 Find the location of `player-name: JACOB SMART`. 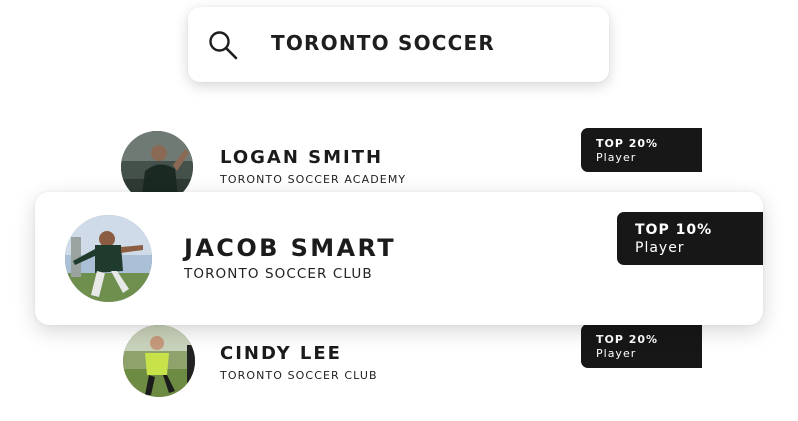

player-name: JACOB SMART is located at coordinates (290, 248).